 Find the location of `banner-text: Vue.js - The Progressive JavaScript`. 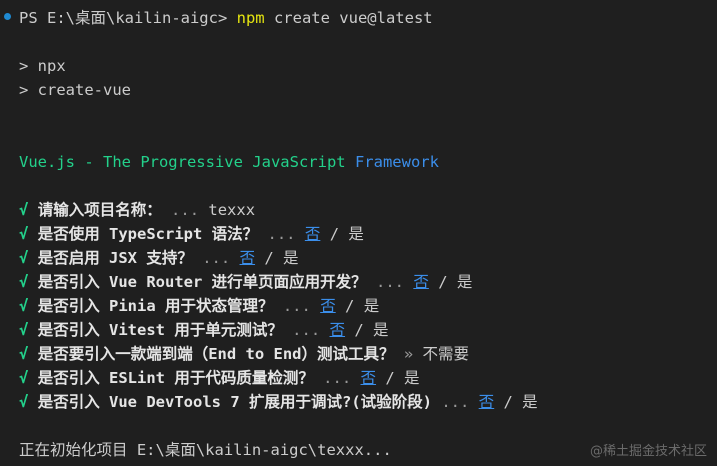

banner-text: Vue.js - The Progressive JavaScript is located at coordinates (187, 162).